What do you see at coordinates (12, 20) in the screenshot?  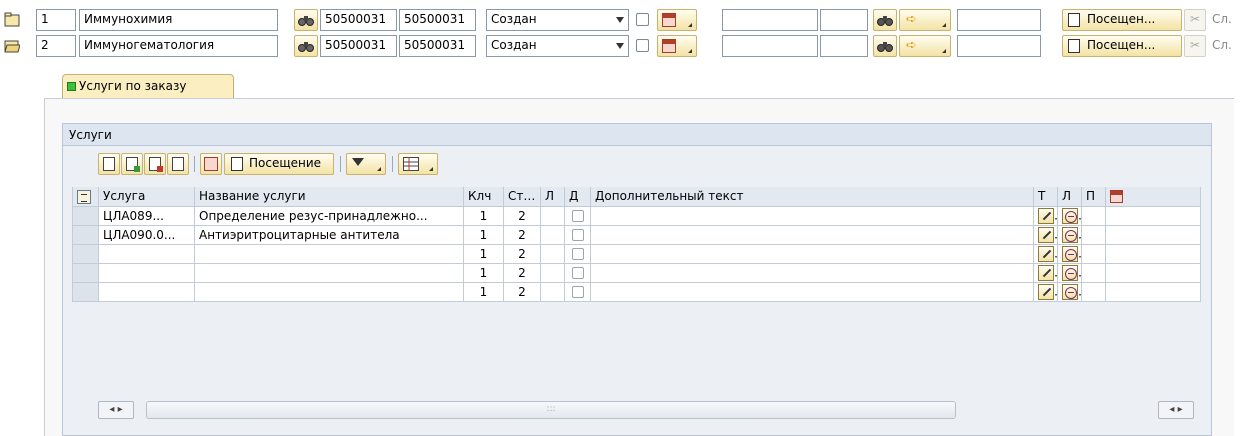 I see `folder-icon` at bounding box center [12, 20].